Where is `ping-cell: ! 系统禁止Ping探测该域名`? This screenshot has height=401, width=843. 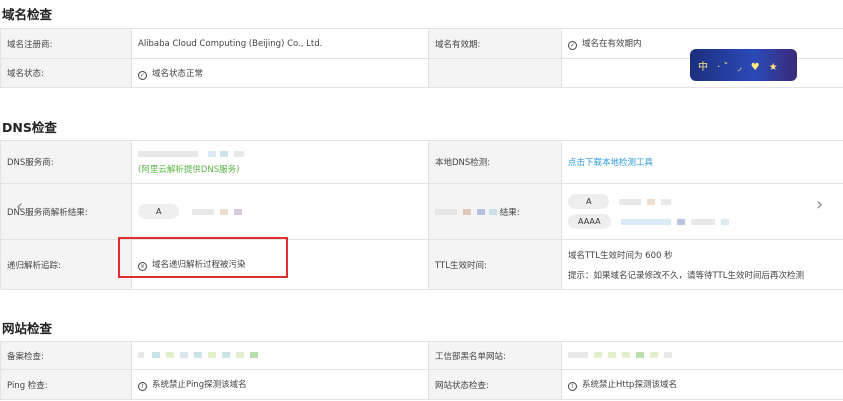
ping-cell: ! 系统禁止Ping探测该域名 is located at coordinates (280, 384).